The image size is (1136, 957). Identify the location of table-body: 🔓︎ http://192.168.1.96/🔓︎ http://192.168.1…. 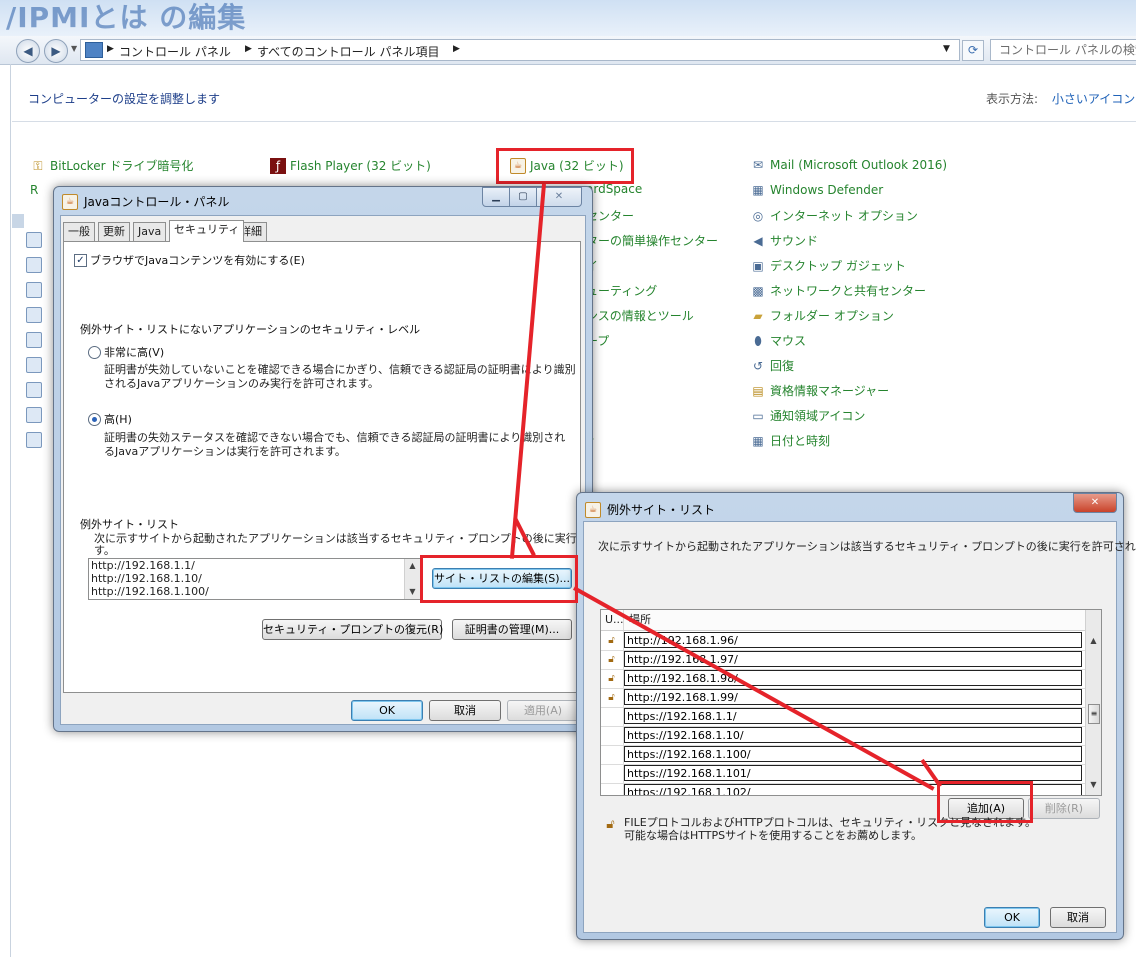
(843, 713).